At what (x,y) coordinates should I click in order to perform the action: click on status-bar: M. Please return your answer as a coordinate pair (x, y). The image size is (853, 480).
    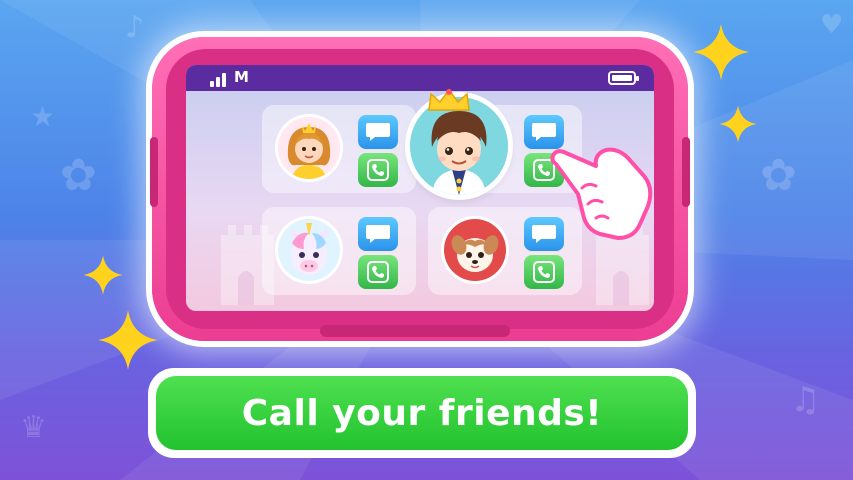
    Looking at the image, I should click on (420, 78).